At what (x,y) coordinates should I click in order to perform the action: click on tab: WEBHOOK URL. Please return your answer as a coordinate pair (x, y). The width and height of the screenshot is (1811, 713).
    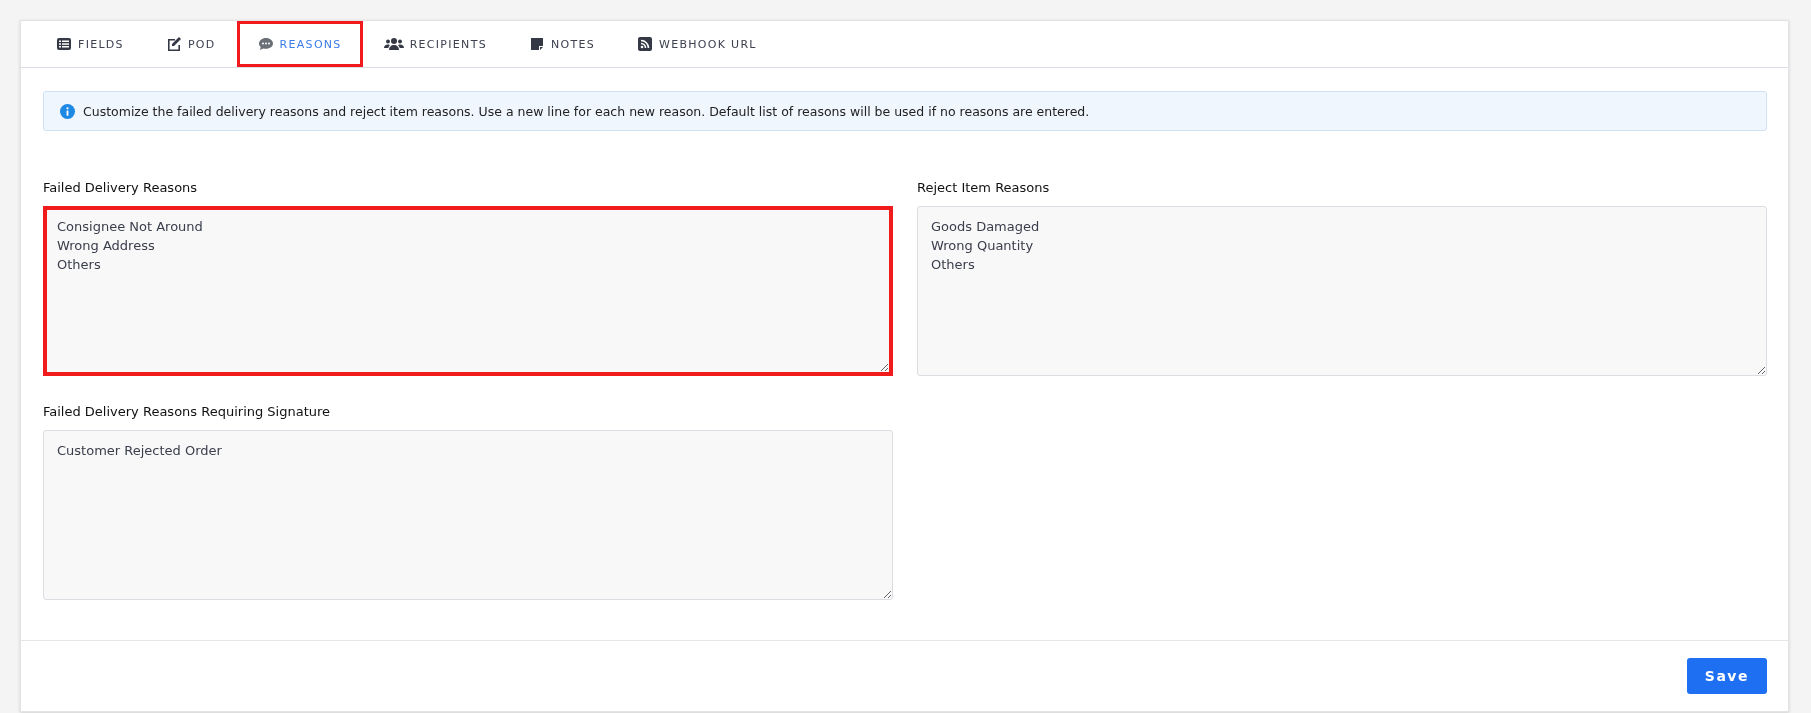
    Looking at the image, I should click on (697, 44).